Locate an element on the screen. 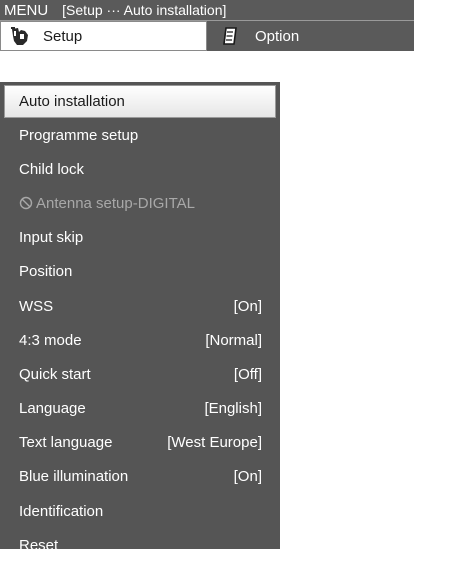 The width and height of the screenshot is (468, 562). menu-title-bar: MENU [Setup ··· Auto installation] is located at coordinates (207, 10).